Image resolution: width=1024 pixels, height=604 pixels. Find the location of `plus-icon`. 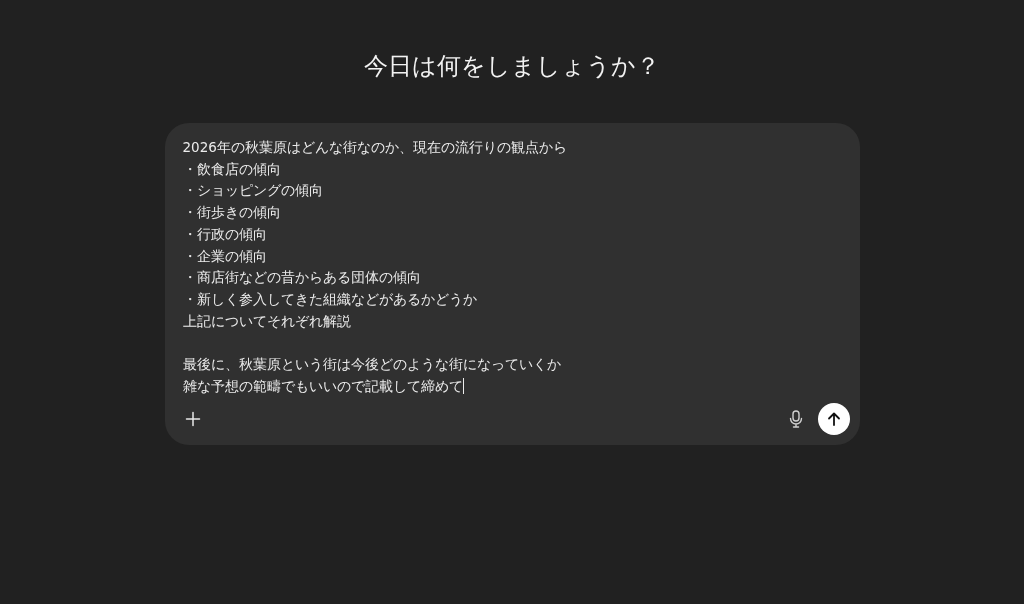

plus-icon is located at coordinates (192, 419).